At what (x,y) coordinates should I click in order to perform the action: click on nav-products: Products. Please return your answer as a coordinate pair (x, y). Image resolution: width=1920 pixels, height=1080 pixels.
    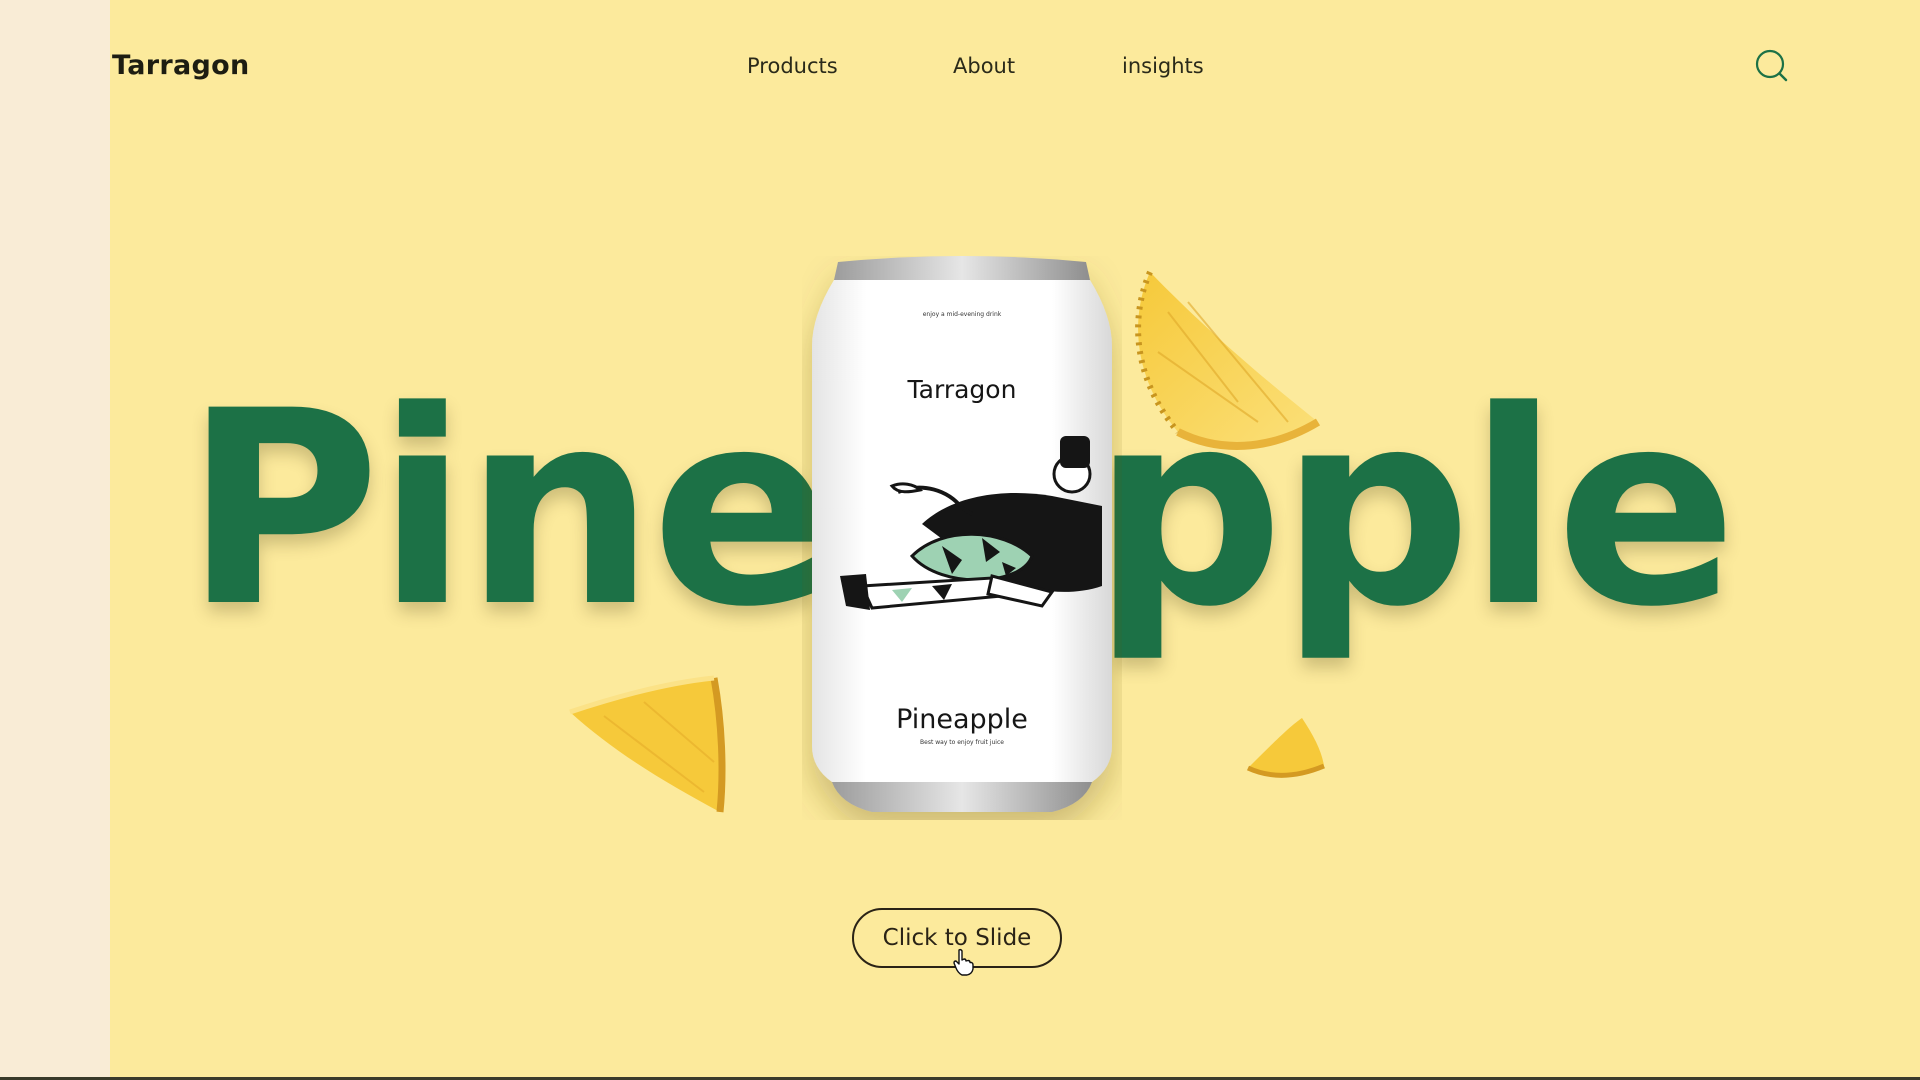
    Looking at the image, I should click on (792, 66).